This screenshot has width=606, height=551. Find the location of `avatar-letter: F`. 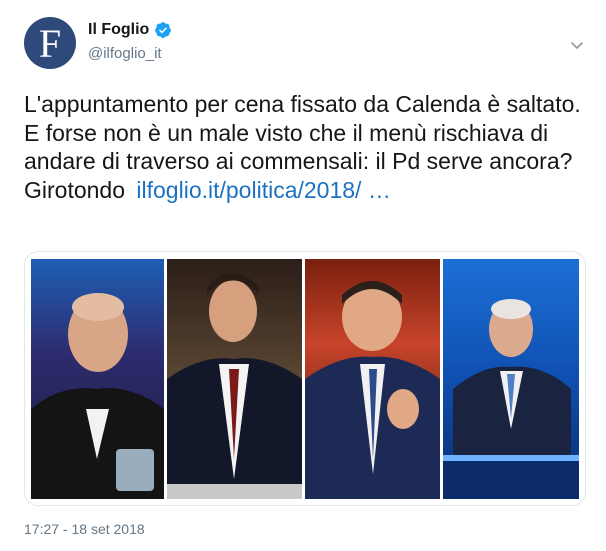

avatar-letter: F is located at coordinates (50, 43).